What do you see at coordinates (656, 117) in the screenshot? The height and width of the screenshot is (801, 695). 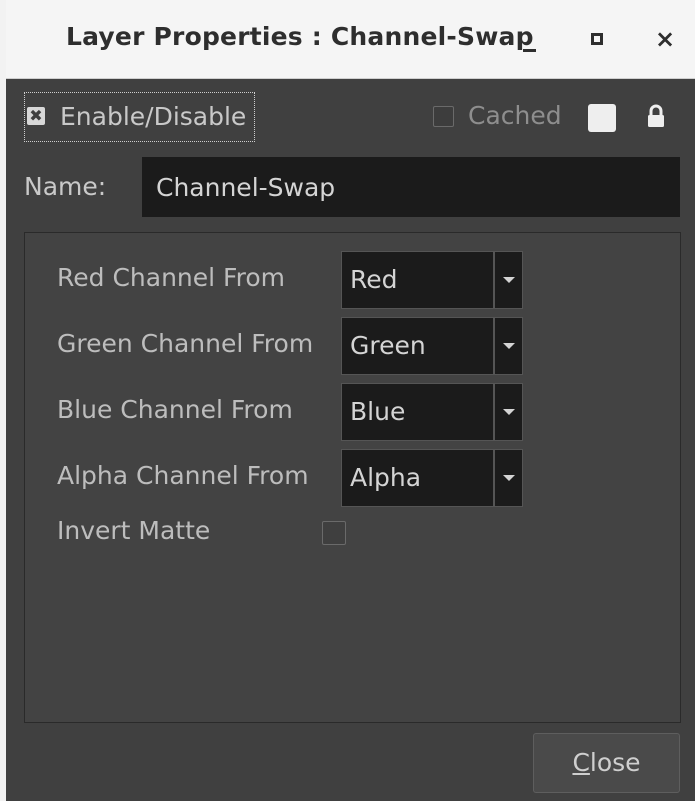 I see `lock-icon` at bounding box center [656, 117].